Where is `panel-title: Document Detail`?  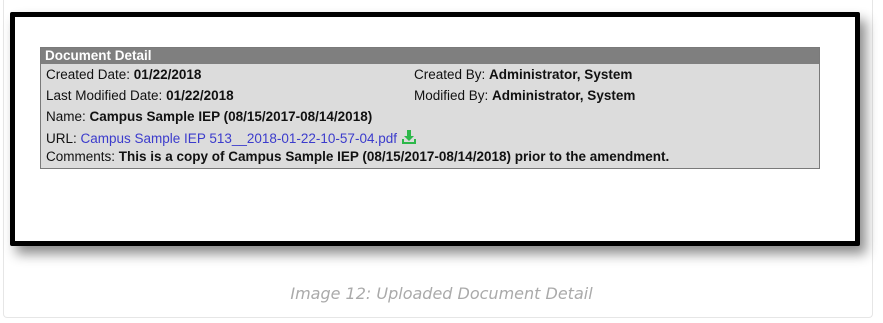 panel-title: Document Detail is located at coordinates (430, 56).